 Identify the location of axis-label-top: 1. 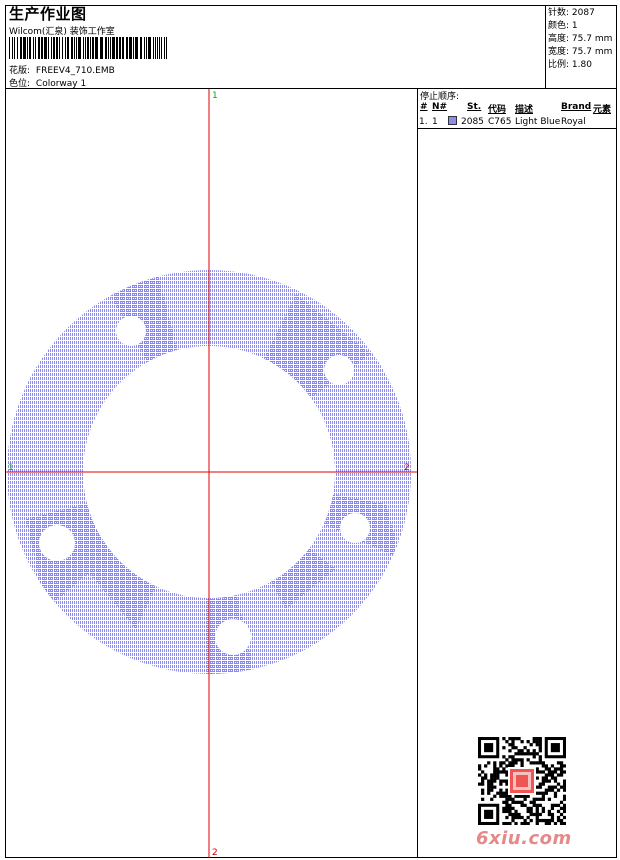
(215, 96).